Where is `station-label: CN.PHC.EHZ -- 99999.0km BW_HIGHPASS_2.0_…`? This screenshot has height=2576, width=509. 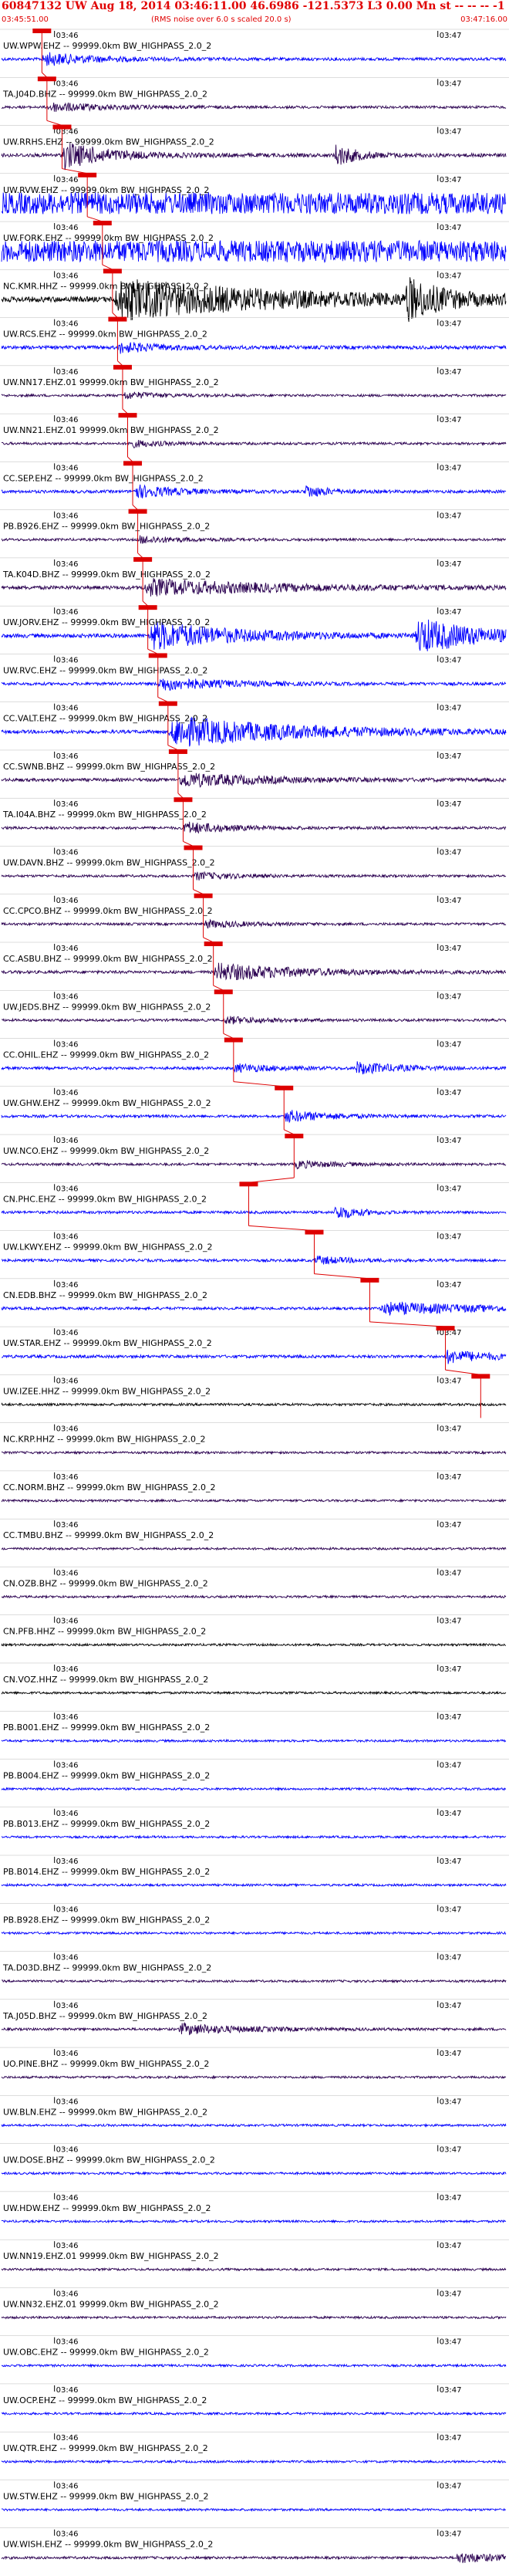 station-label: CN.PHC.EHZ -- 99999.0km BW_HIGHPASS_2.0_… is located at coordinates (105, 1199).